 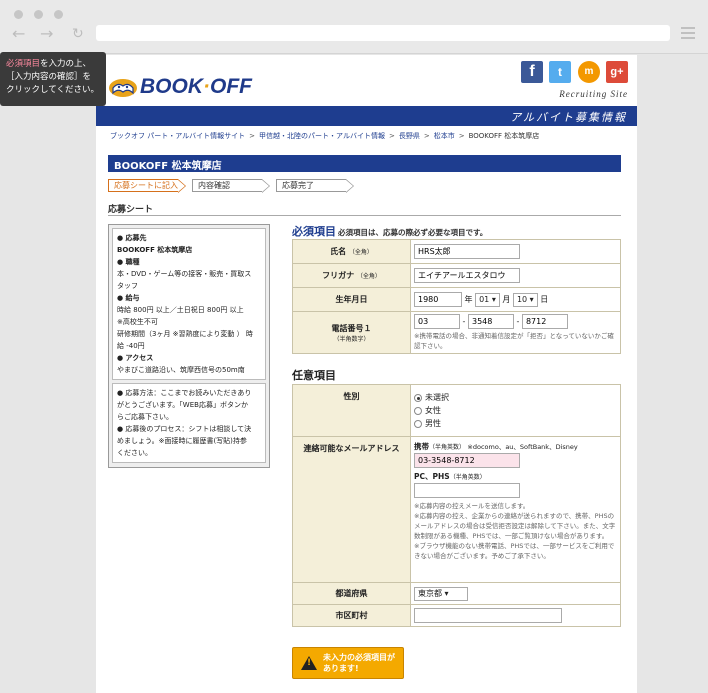 I want to click on email-label: 連絡可能なメールアドレス, so click(x=351, y=509).